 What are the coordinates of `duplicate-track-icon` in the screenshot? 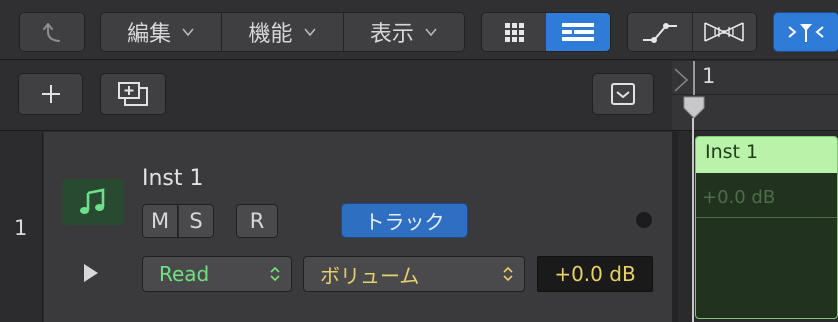 It's located at (133, 94).